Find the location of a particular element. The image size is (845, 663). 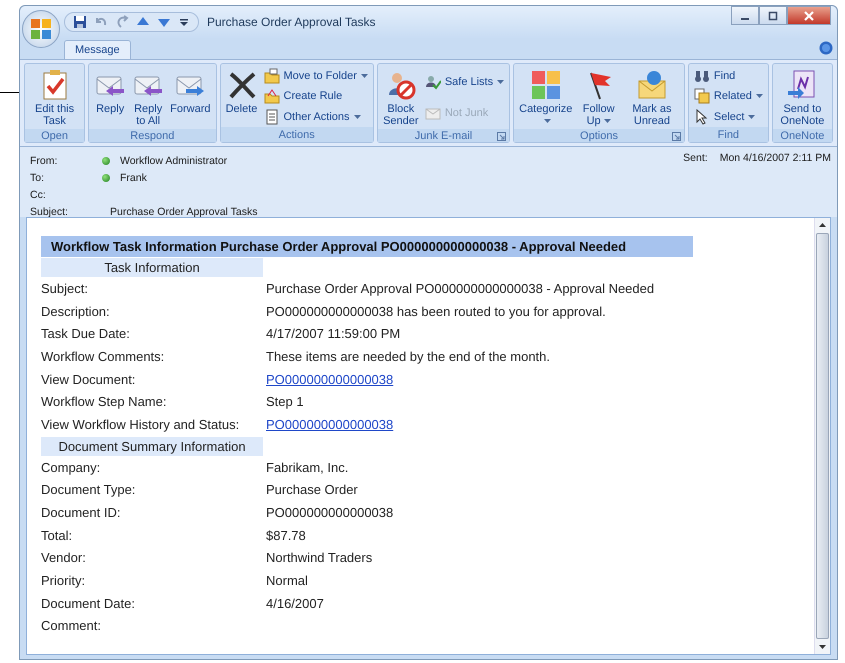

field-value: Normal is located at coordinates (287, 580).